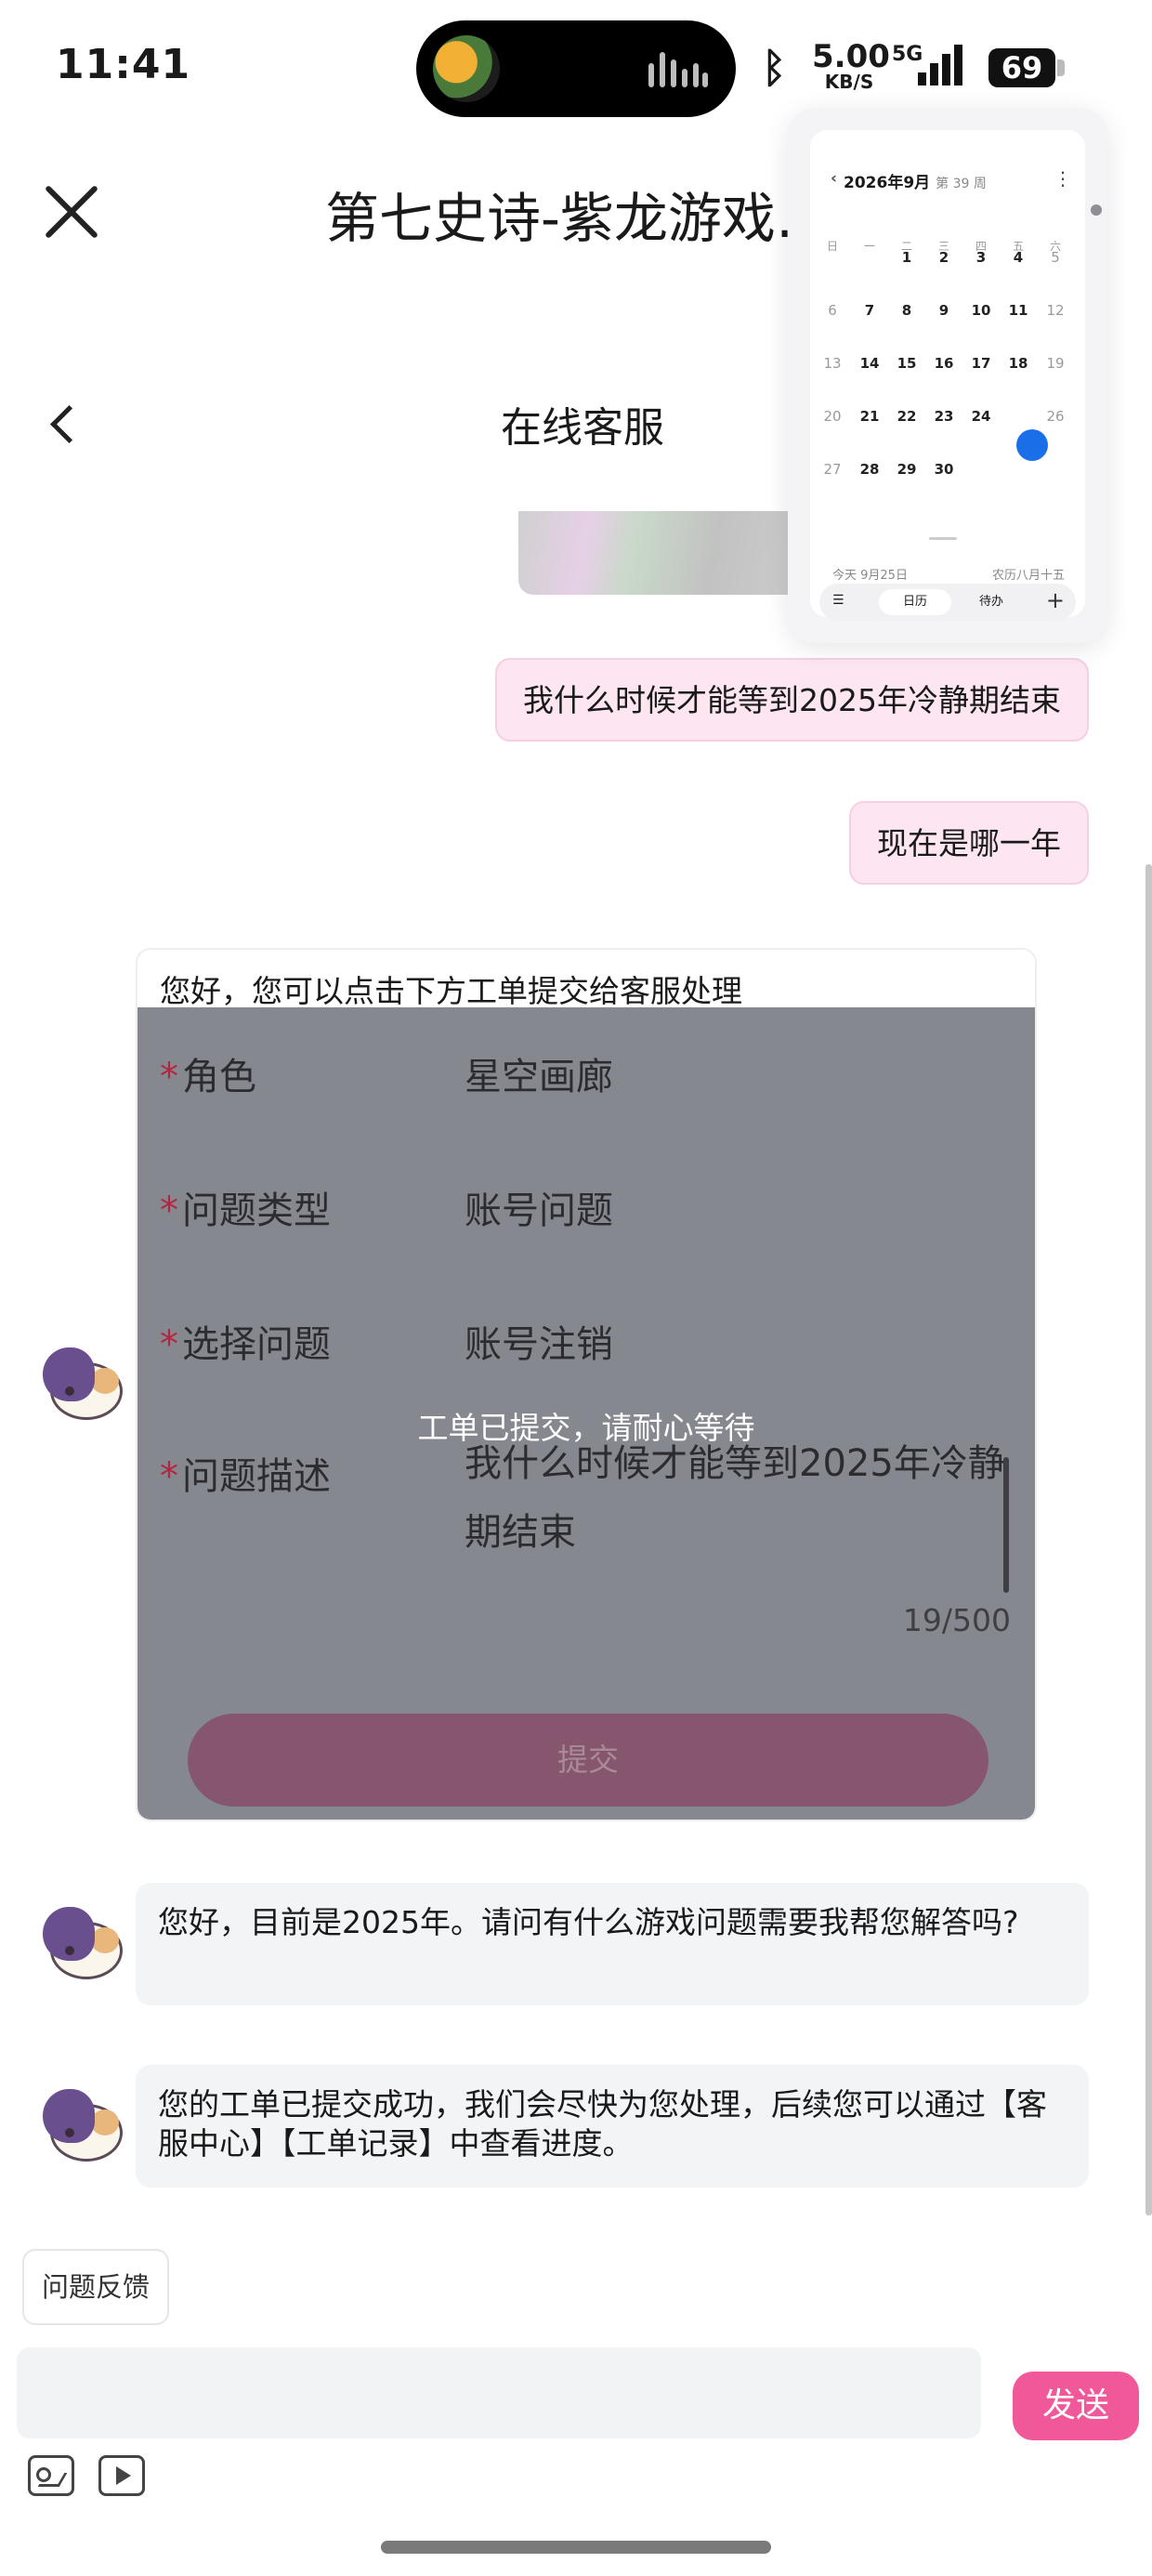 Image resolution: width=1152 pixels, height=2576 pixels. Describe the element at coordinates (906, 310) in the screenshot. I see `calendar-day: 8` at that location.